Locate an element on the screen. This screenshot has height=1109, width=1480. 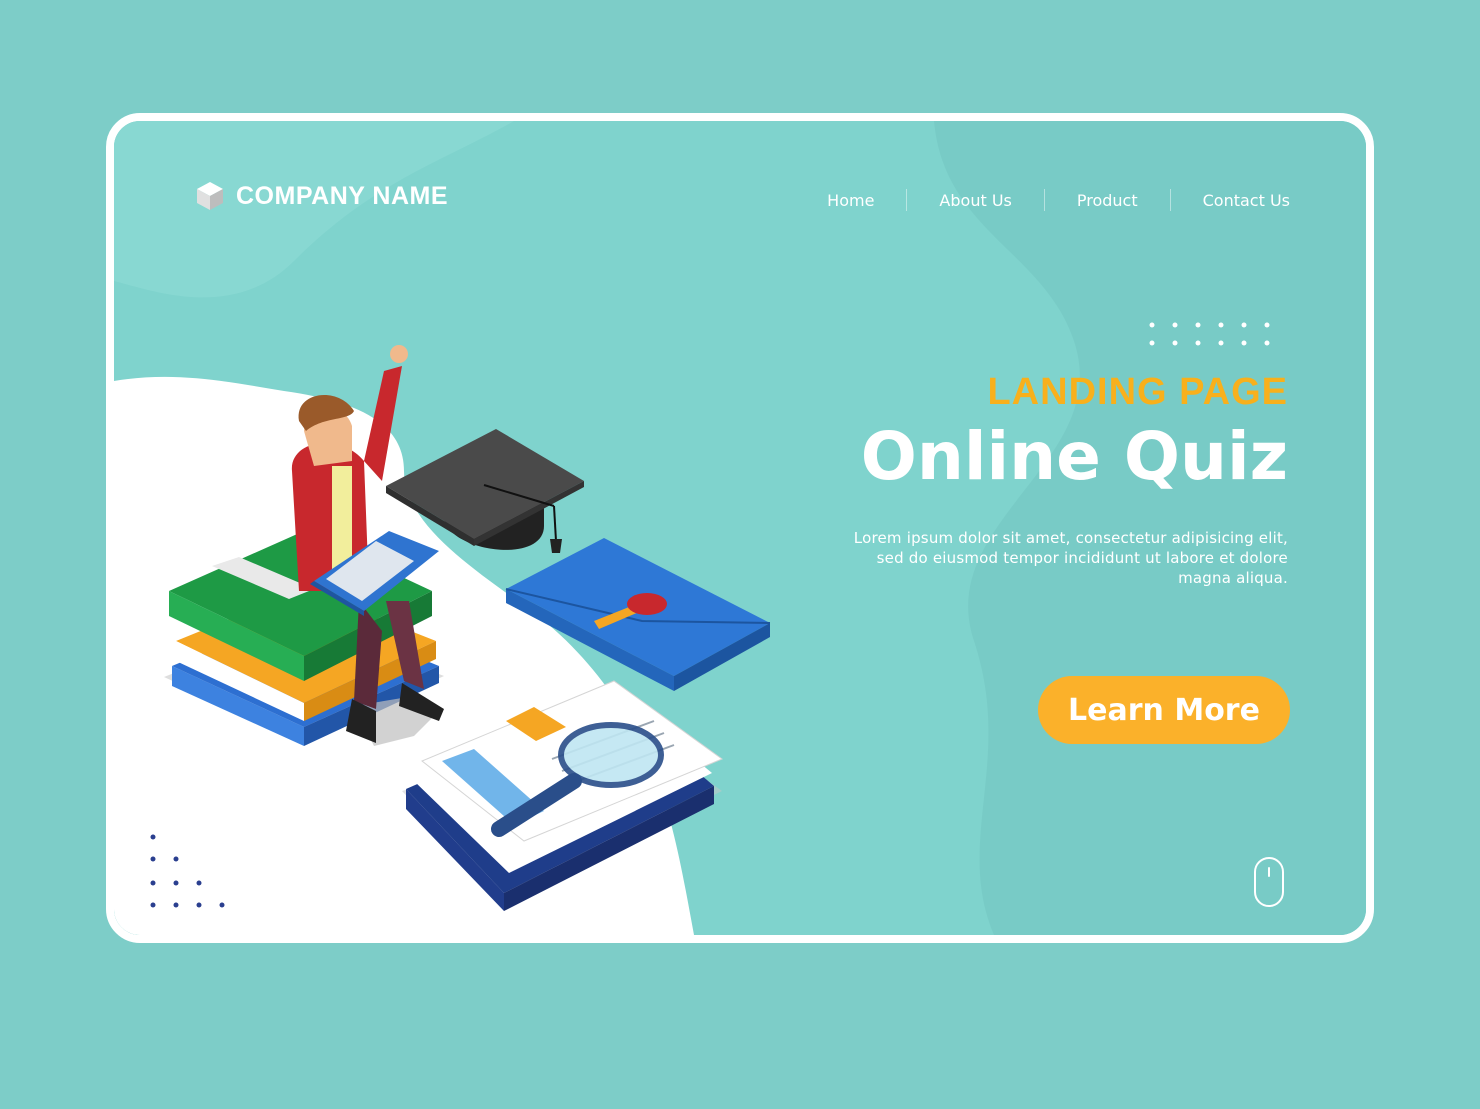
envelope is located at coordinates (638, 614).